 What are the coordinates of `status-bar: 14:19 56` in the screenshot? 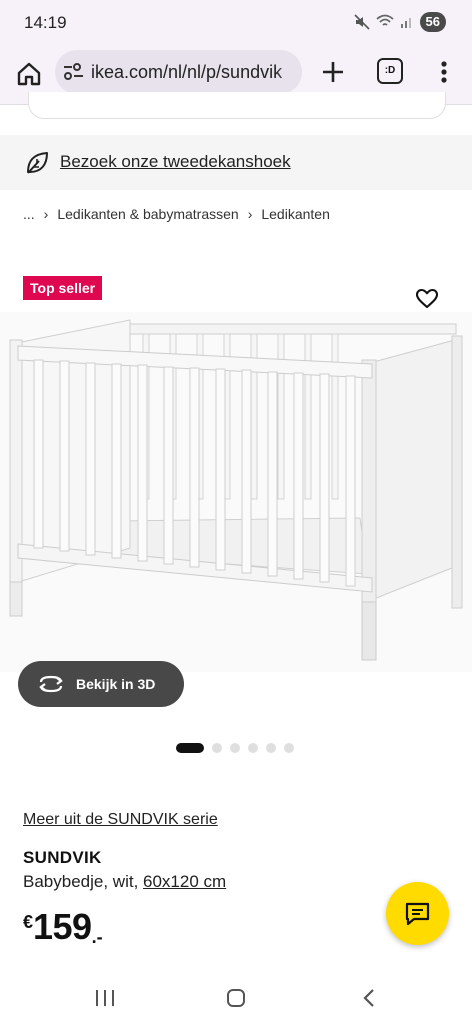 It's located at (236, 23).